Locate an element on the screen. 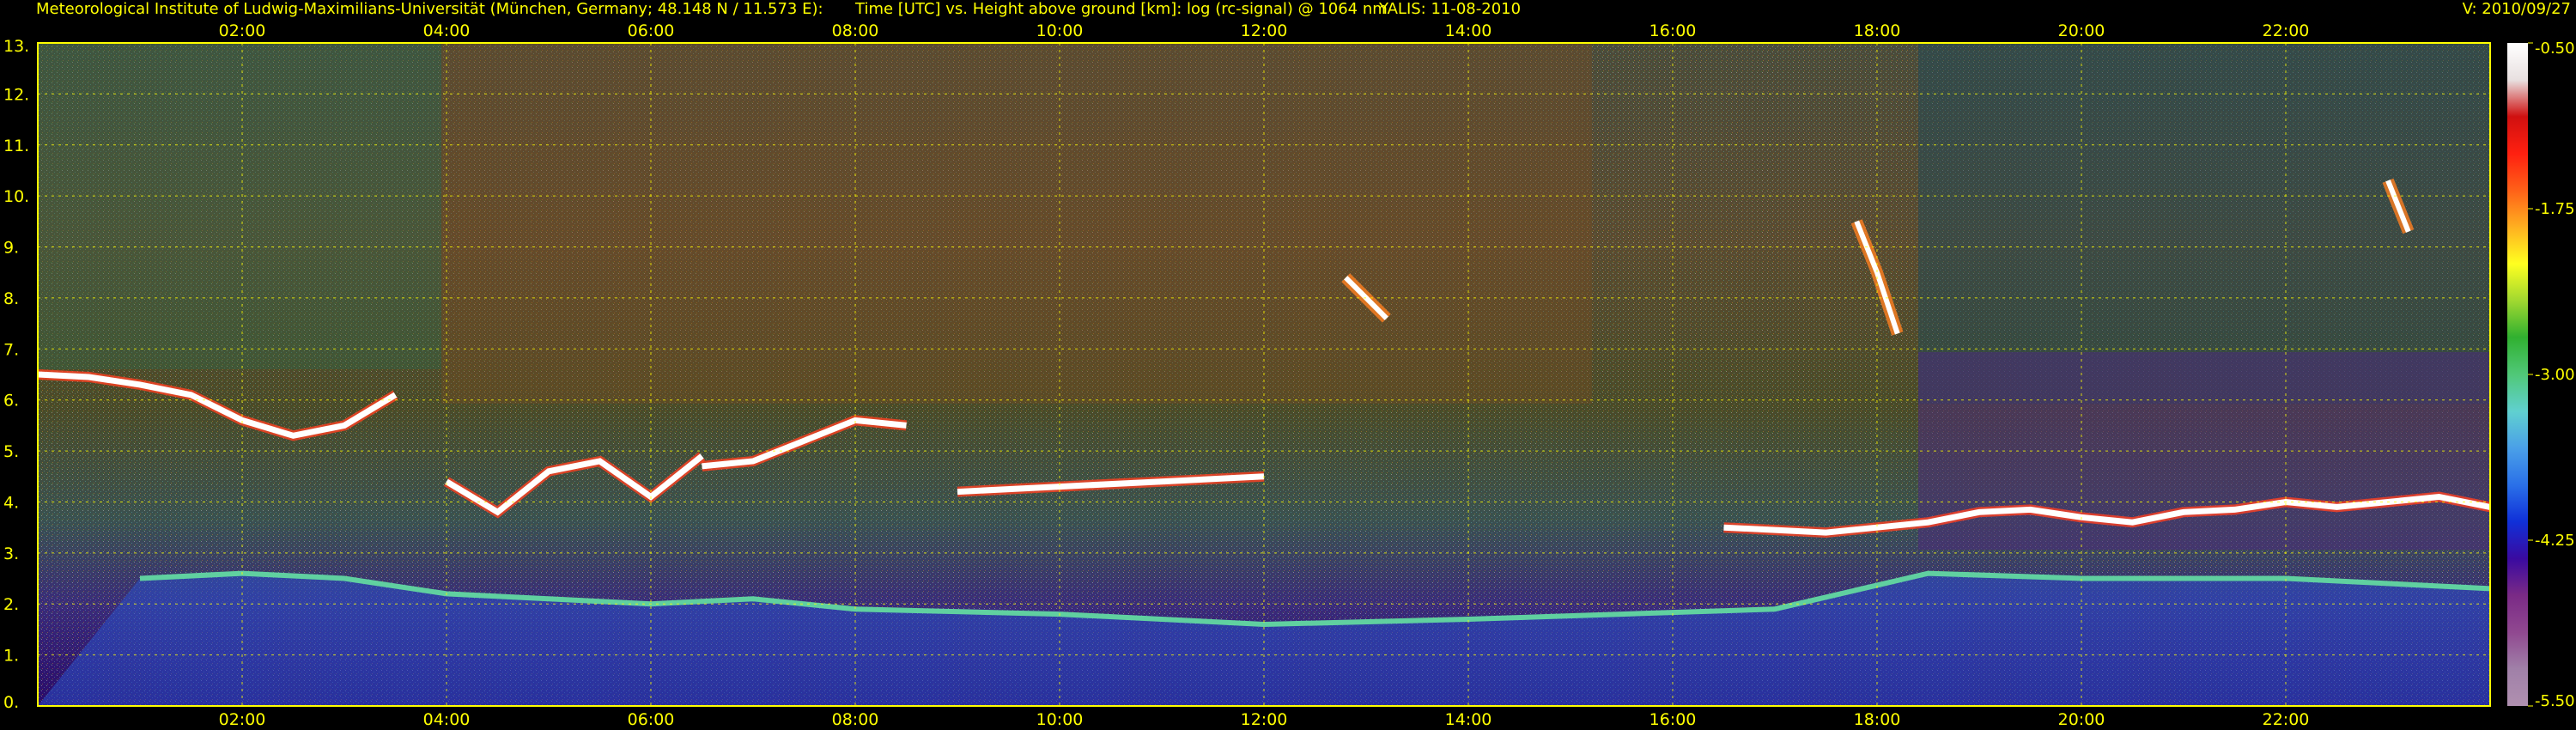 The height and width of the screenshot is (730, 2576). y-axis-ticks: 0. 1. 2. 3. 4. 5. 6. 7. 8. 9. 10. 11. 12. 13. is located at coordinates (16, 374).